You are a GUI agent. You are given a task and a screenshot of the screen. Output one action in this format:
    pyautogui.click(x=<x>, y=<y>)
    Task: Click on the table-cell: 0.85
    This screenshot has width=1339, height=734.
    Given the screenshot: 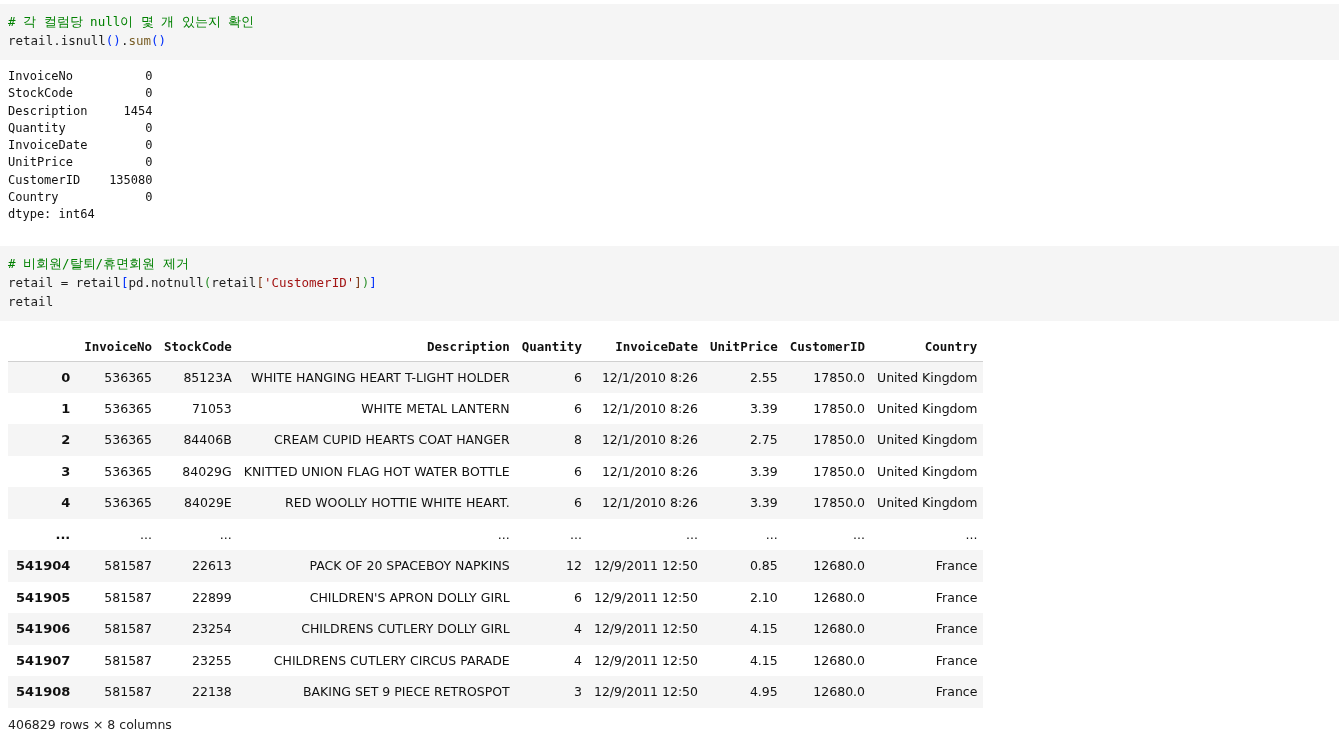 What is the action you would take?
    pyautogui.click(x=744, y=566)
    